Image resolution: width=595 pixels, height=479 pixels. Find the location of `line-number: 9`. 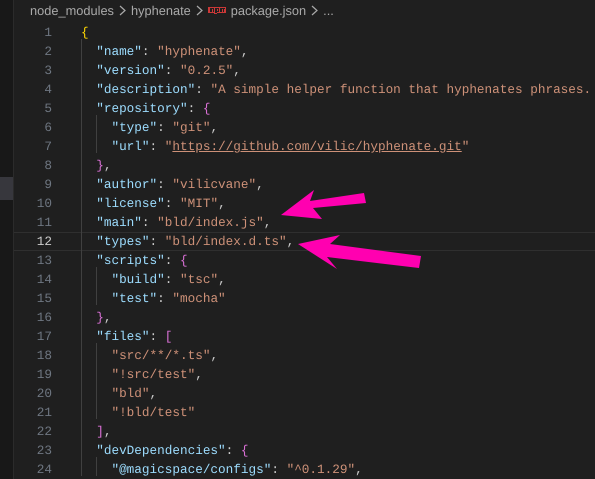

line-number: 9 is located at coordinates (47, 185).